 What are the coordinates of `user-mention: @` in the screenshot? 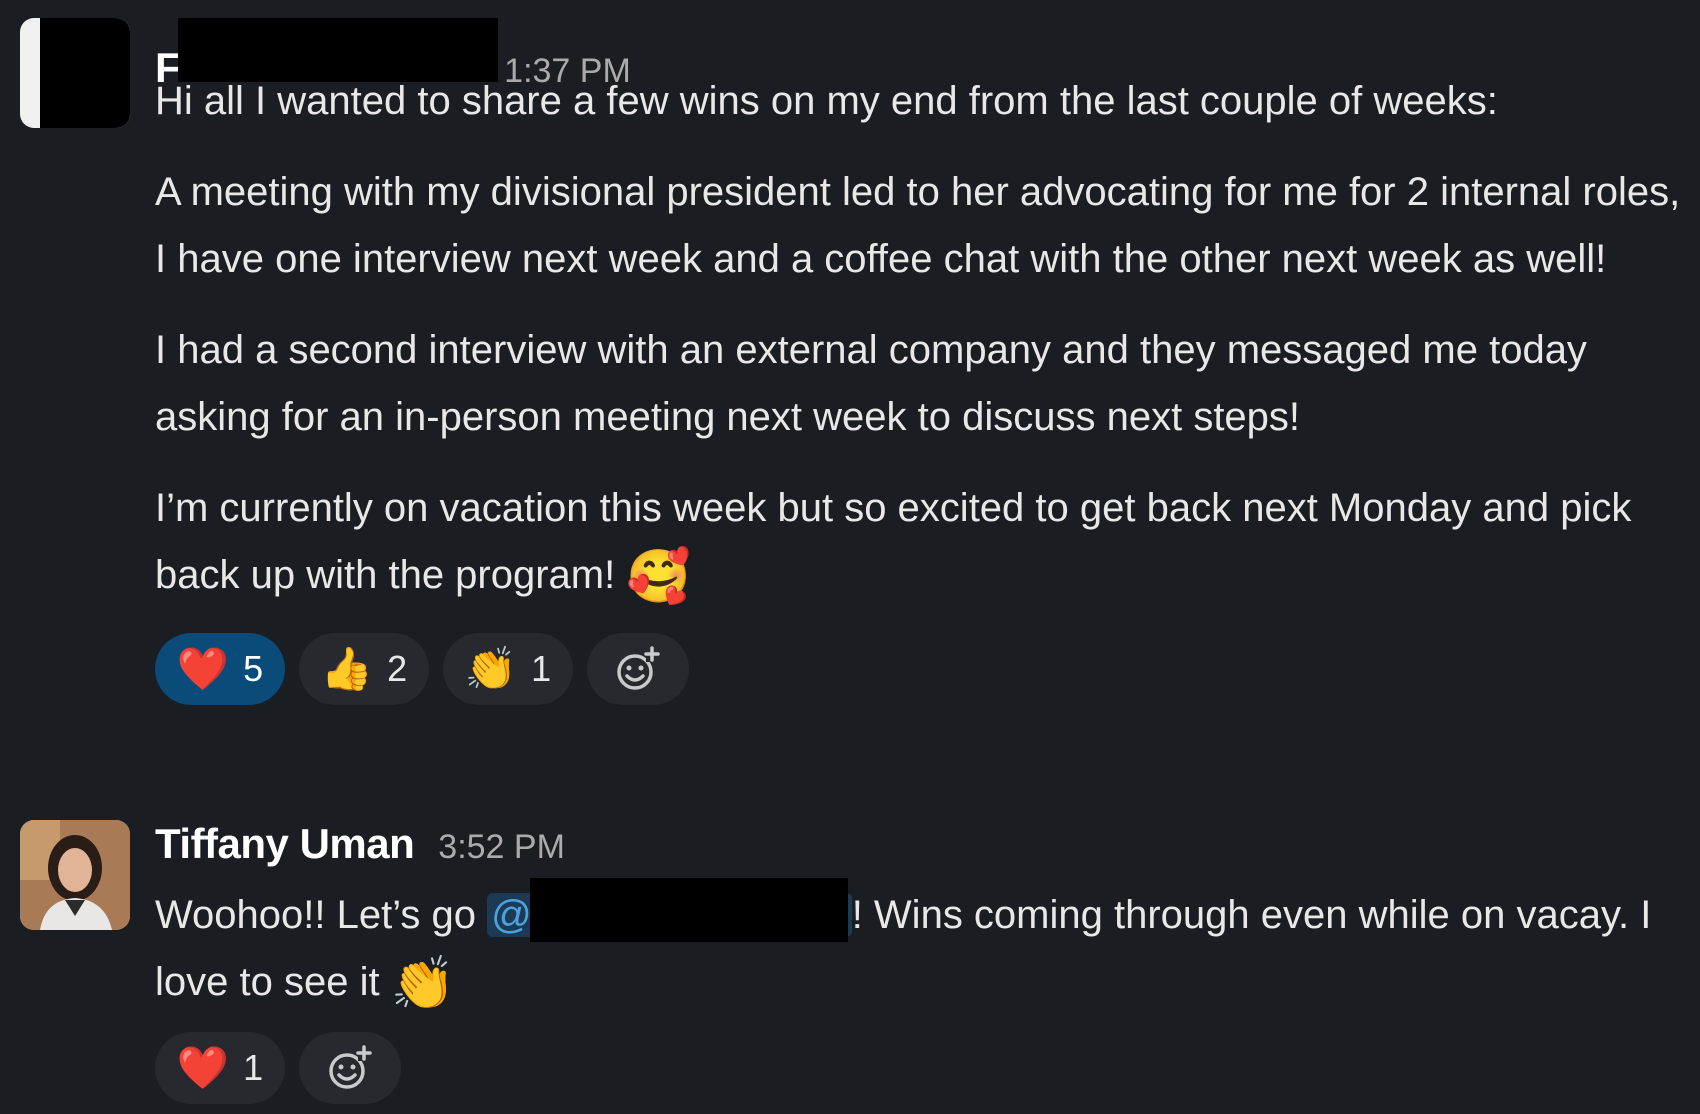 It's located at (669, 910).